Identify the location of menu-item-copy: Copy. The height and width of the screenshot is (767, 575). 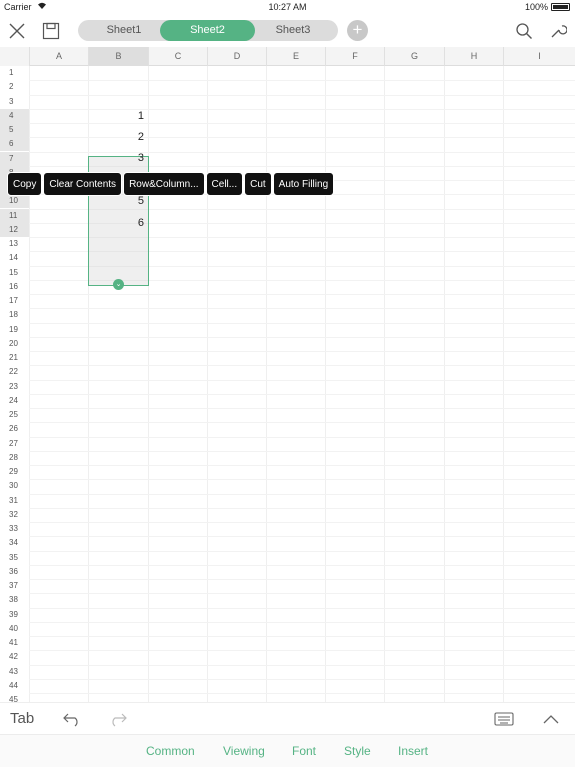
(25, 184).